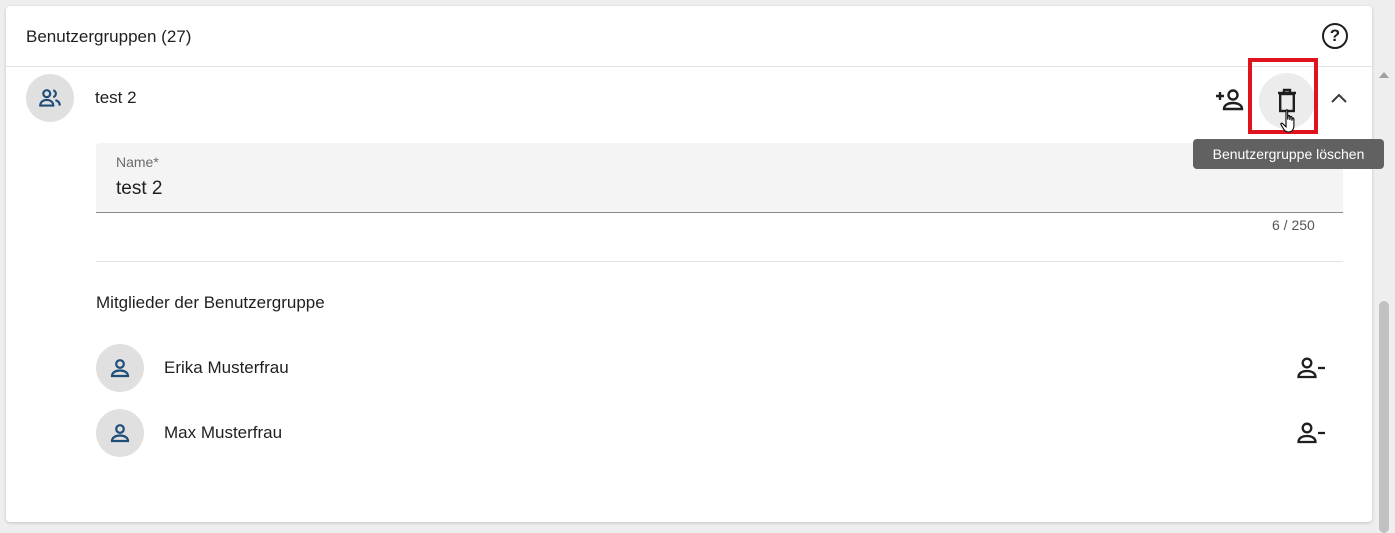  What do you see at coordinates (1384, 75) in the screenshot?
I see `scroll-up-icon` at bounding box center [1384, 75].